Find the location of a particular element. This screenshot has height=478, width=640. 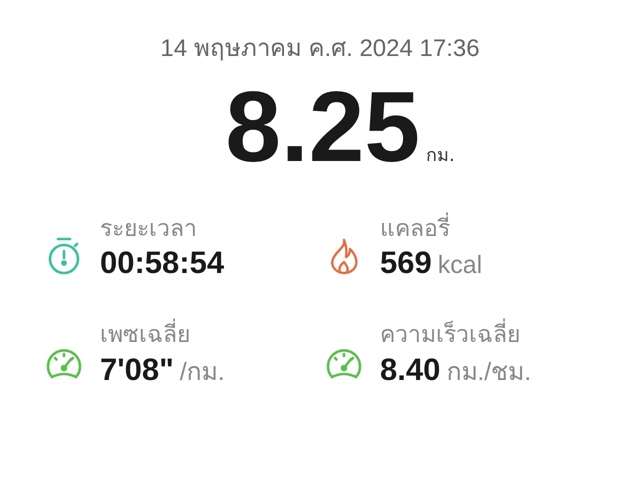

flame-icon is located at coordinates (344, 255).